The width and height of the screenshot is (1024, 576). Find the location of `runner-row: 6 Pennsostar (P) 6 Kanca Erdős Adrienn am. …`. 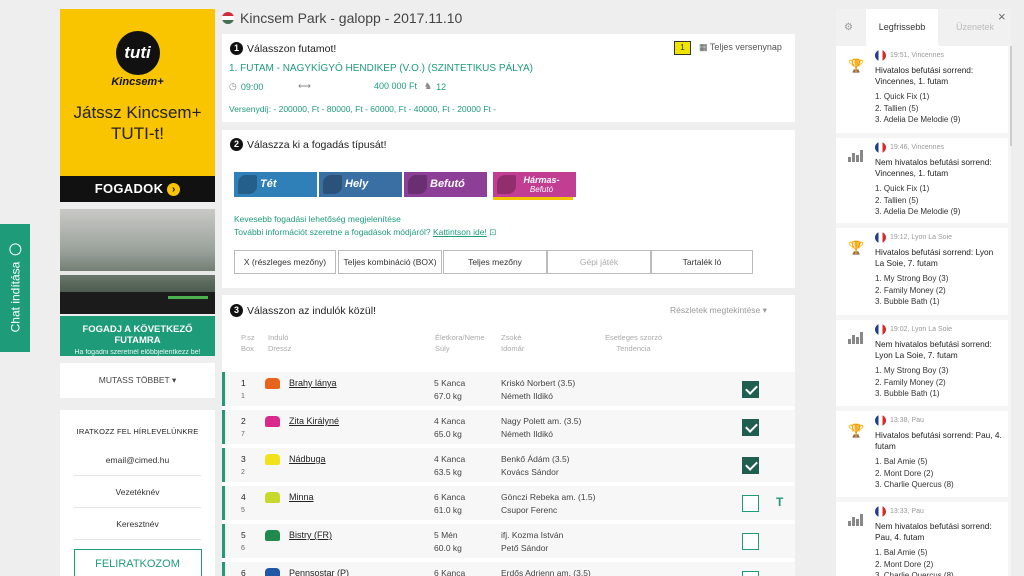

runner-row: 6 Pennsostar (P) 6 Kanca Erdős Adrienn am. … is located at coordinates (508, 569).